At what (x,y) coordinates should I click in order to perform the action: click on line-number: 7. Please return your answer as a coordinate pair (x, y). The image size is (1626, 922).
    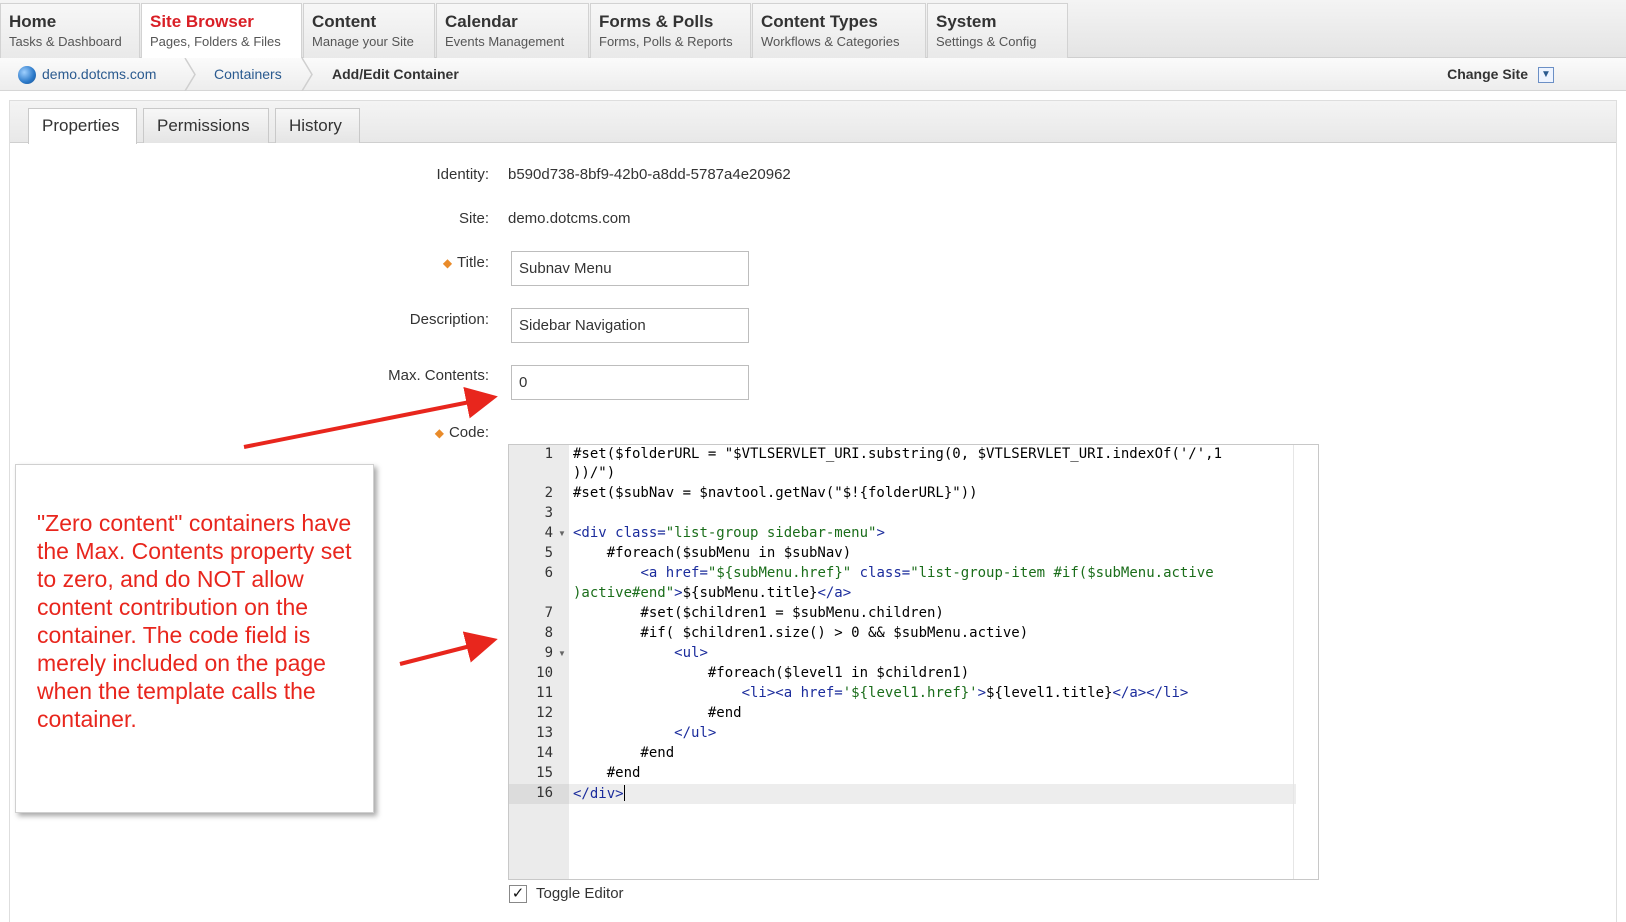
    Looking at the image, I should click on (548, 613).